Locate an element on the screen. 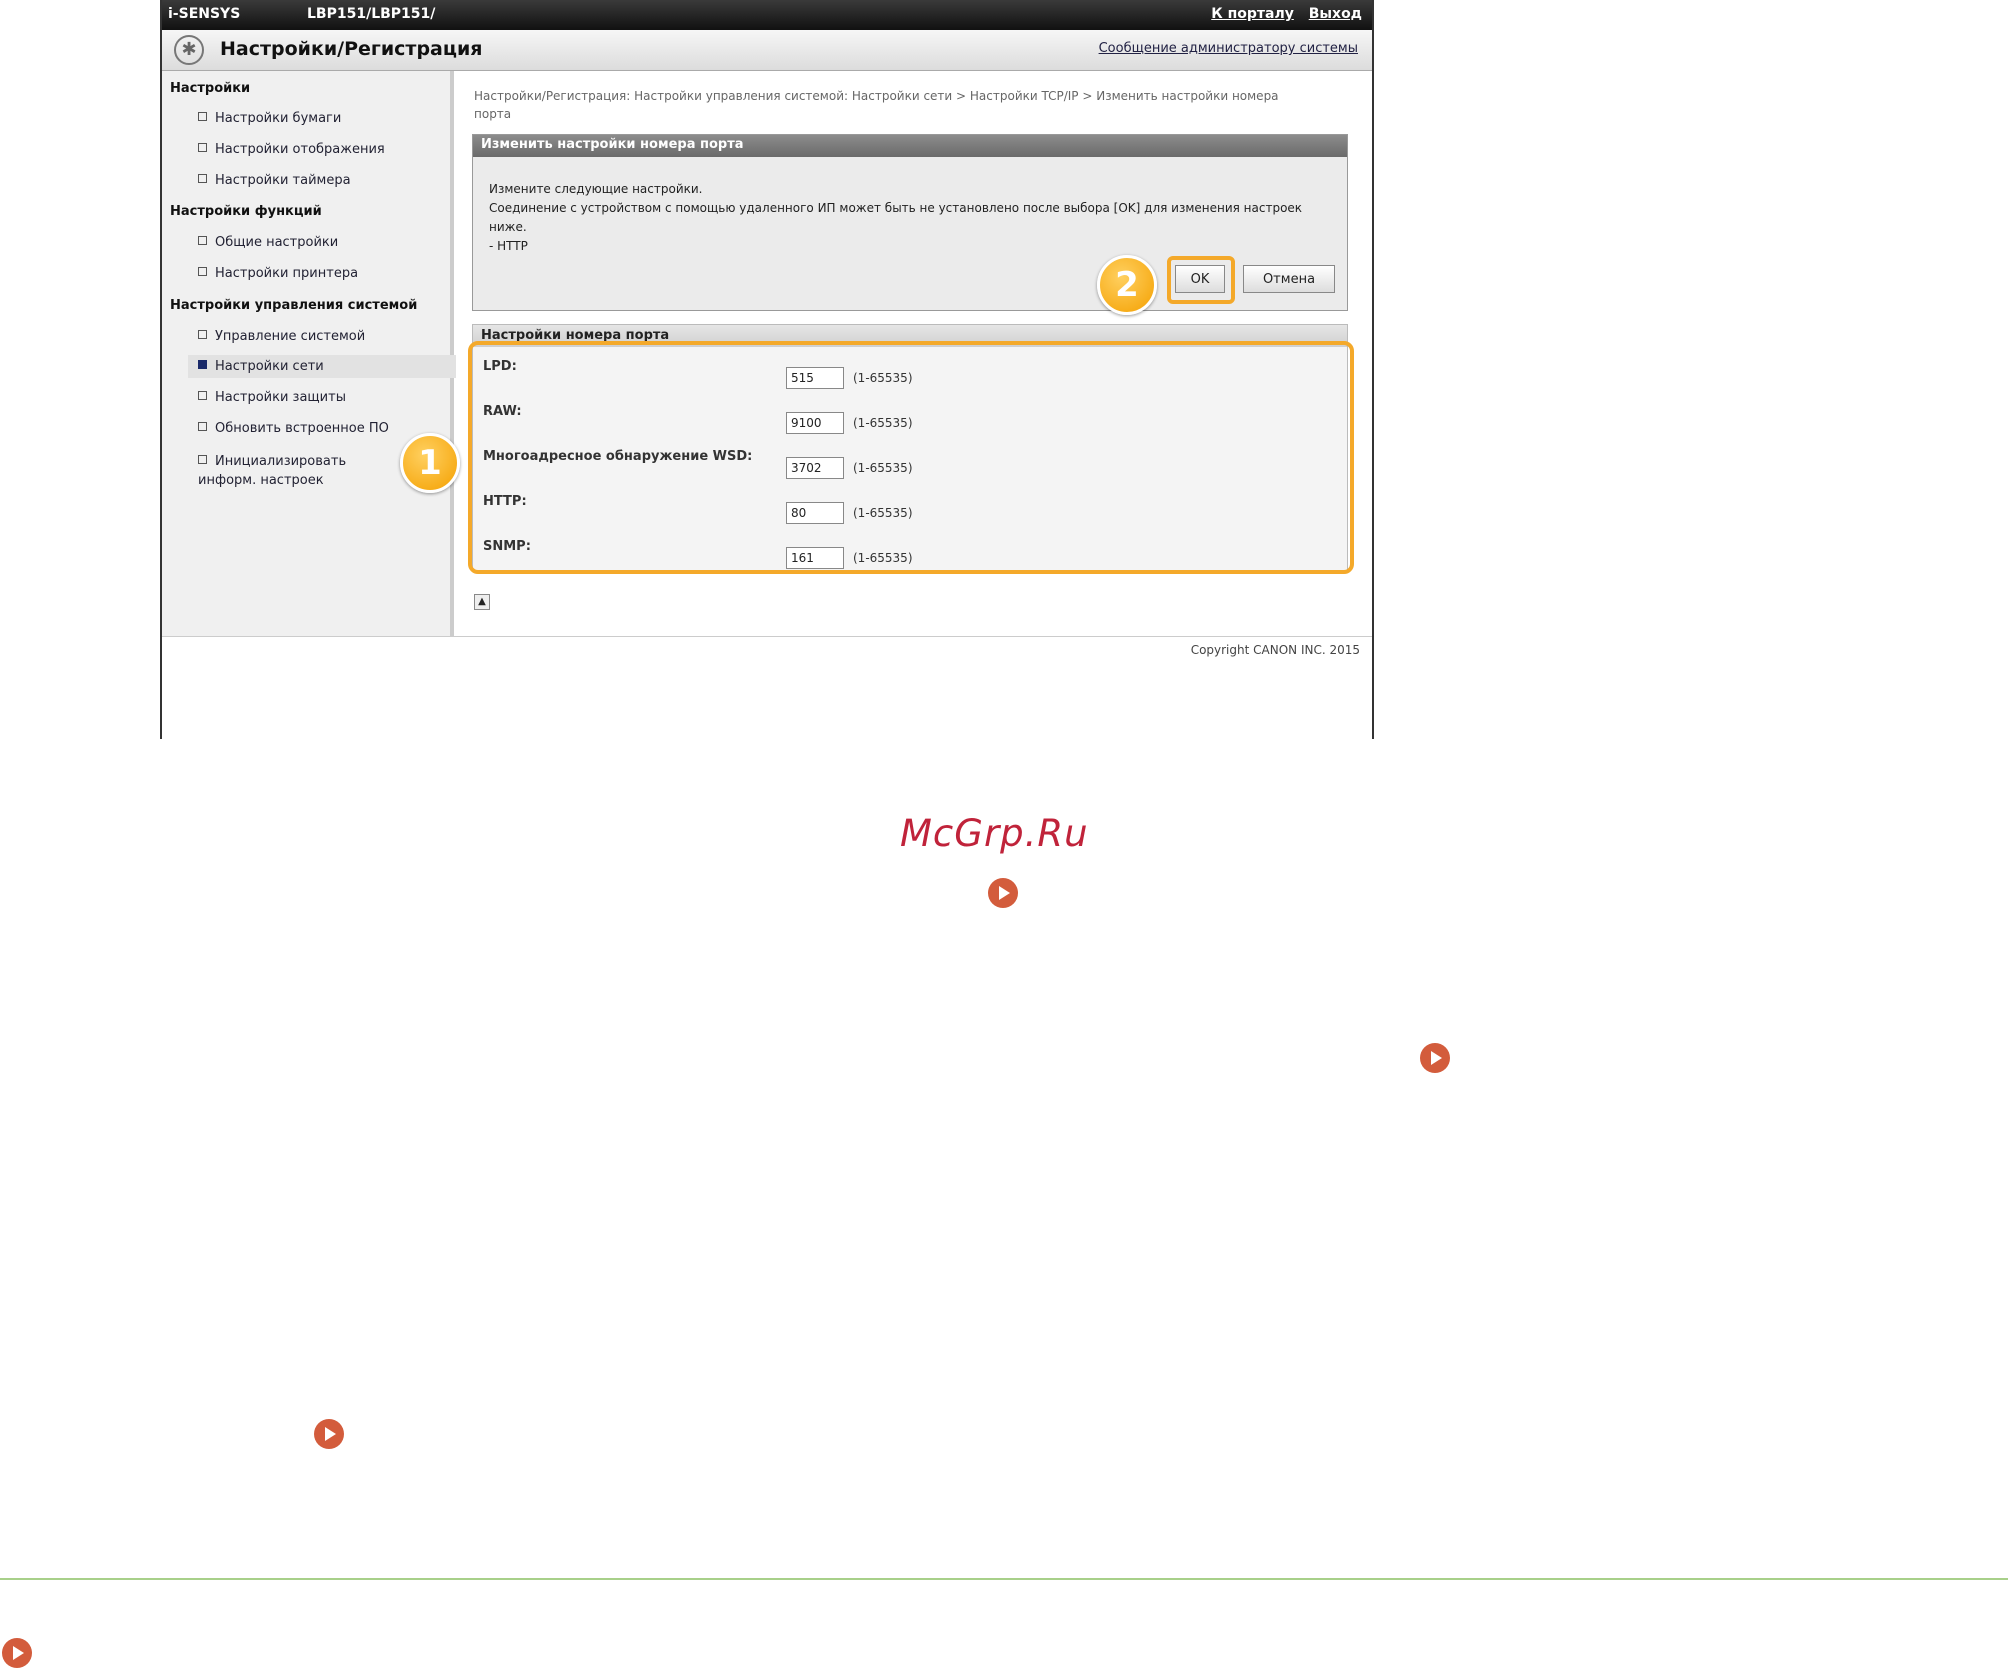 The height and width of the screenshot is (1668, 2008). sidebar-item-general: Общие настройки is located at coordinates (268, 242).